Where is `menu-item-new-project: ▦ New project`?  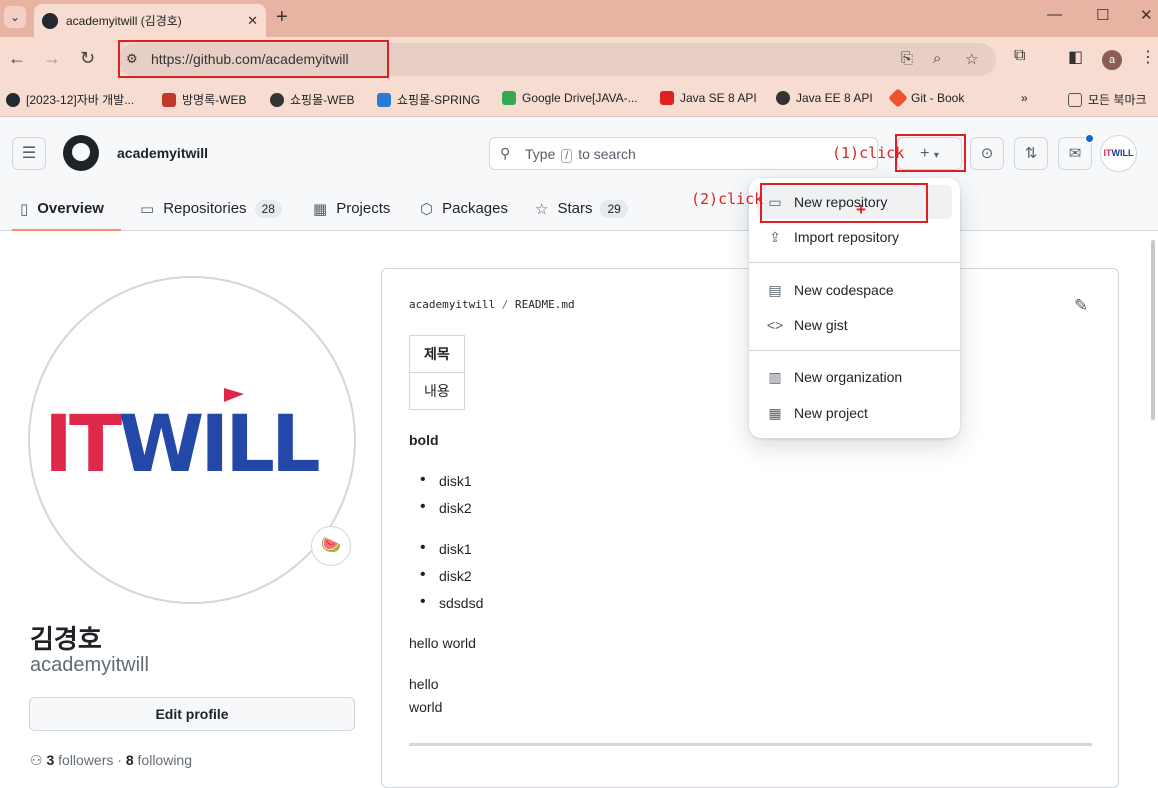
menu-item-new-project: ▦ New project is located at coordinates (854, 413).